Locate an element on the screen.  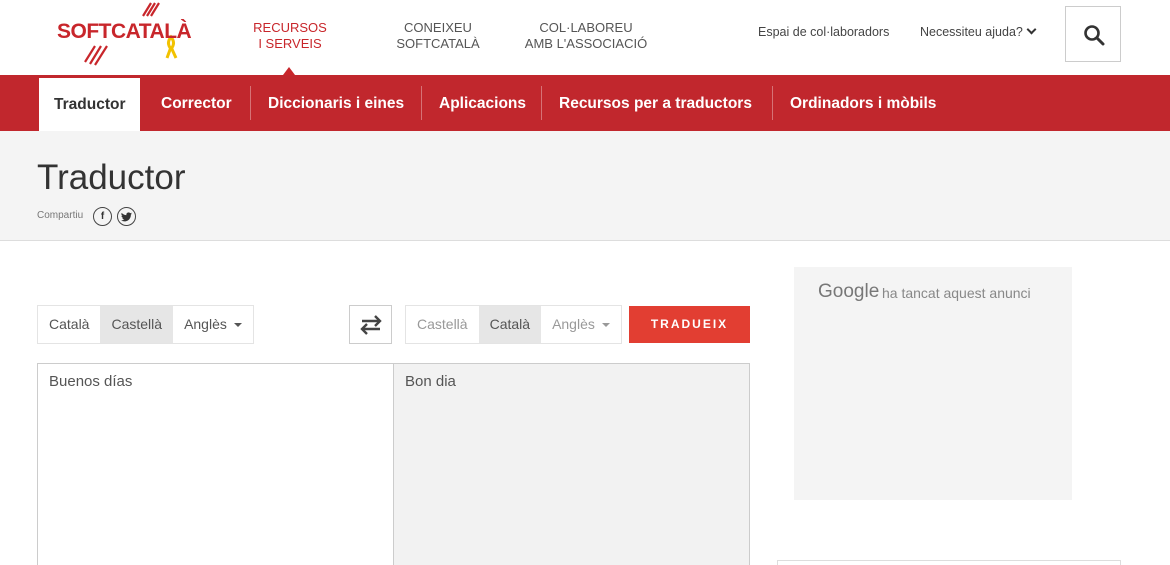
source-language-selector: Català Castellà Anglès is located at coordinates (145, 324).